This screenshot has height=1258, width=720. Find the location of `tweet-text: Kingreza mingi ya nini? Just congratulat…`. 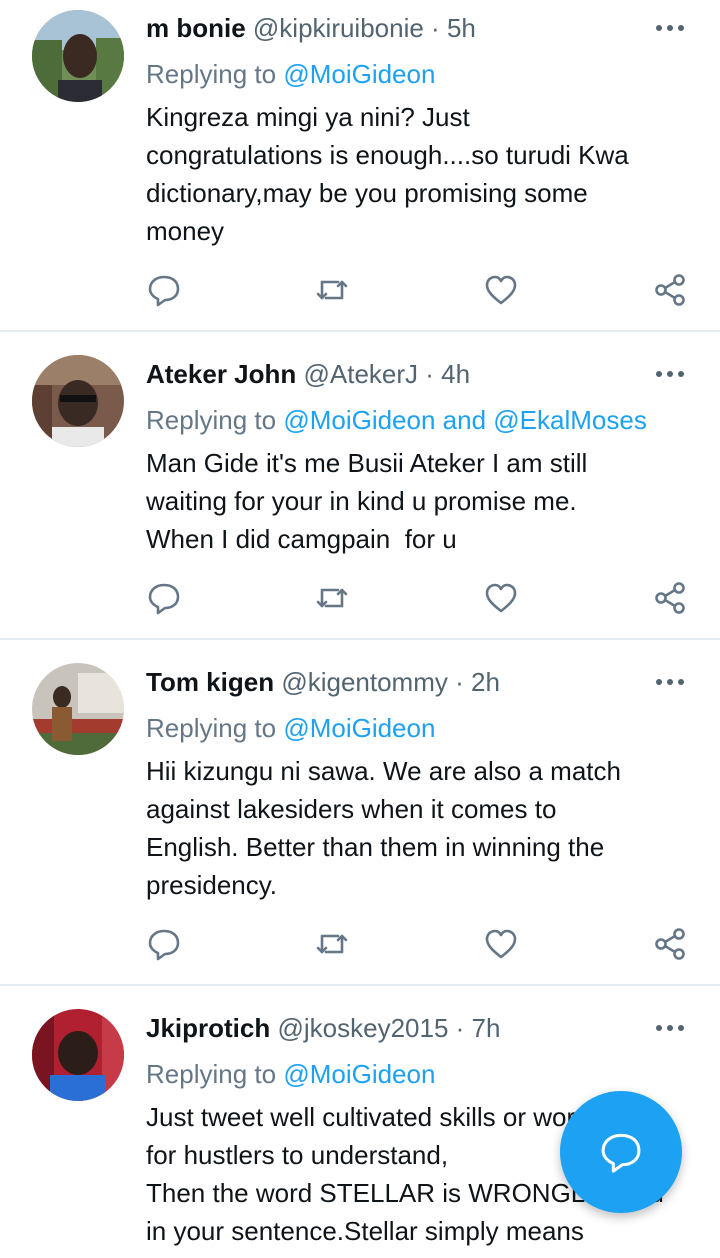

tweet-text: Kingreza mingi ya nini? Just congratulat… is located at coordinates (387, 174).